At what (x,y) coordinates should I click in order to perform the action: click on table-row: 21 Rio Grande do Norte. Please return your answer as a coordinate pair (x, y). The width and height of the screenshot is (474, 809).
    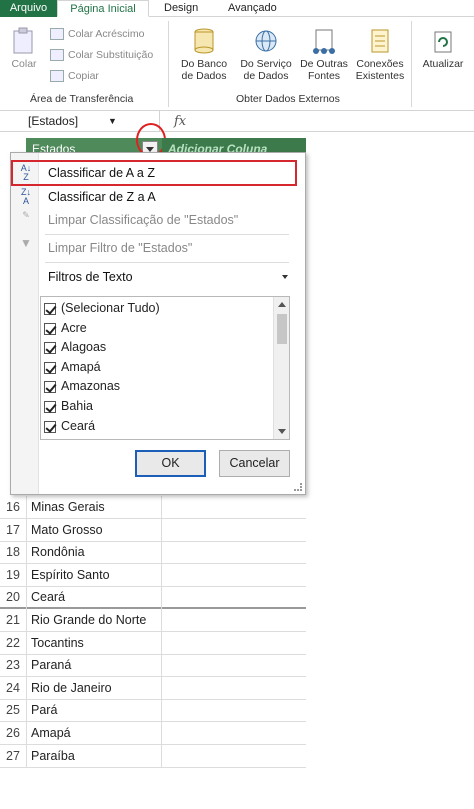
    Looking at the image, I should click on (153, 620).